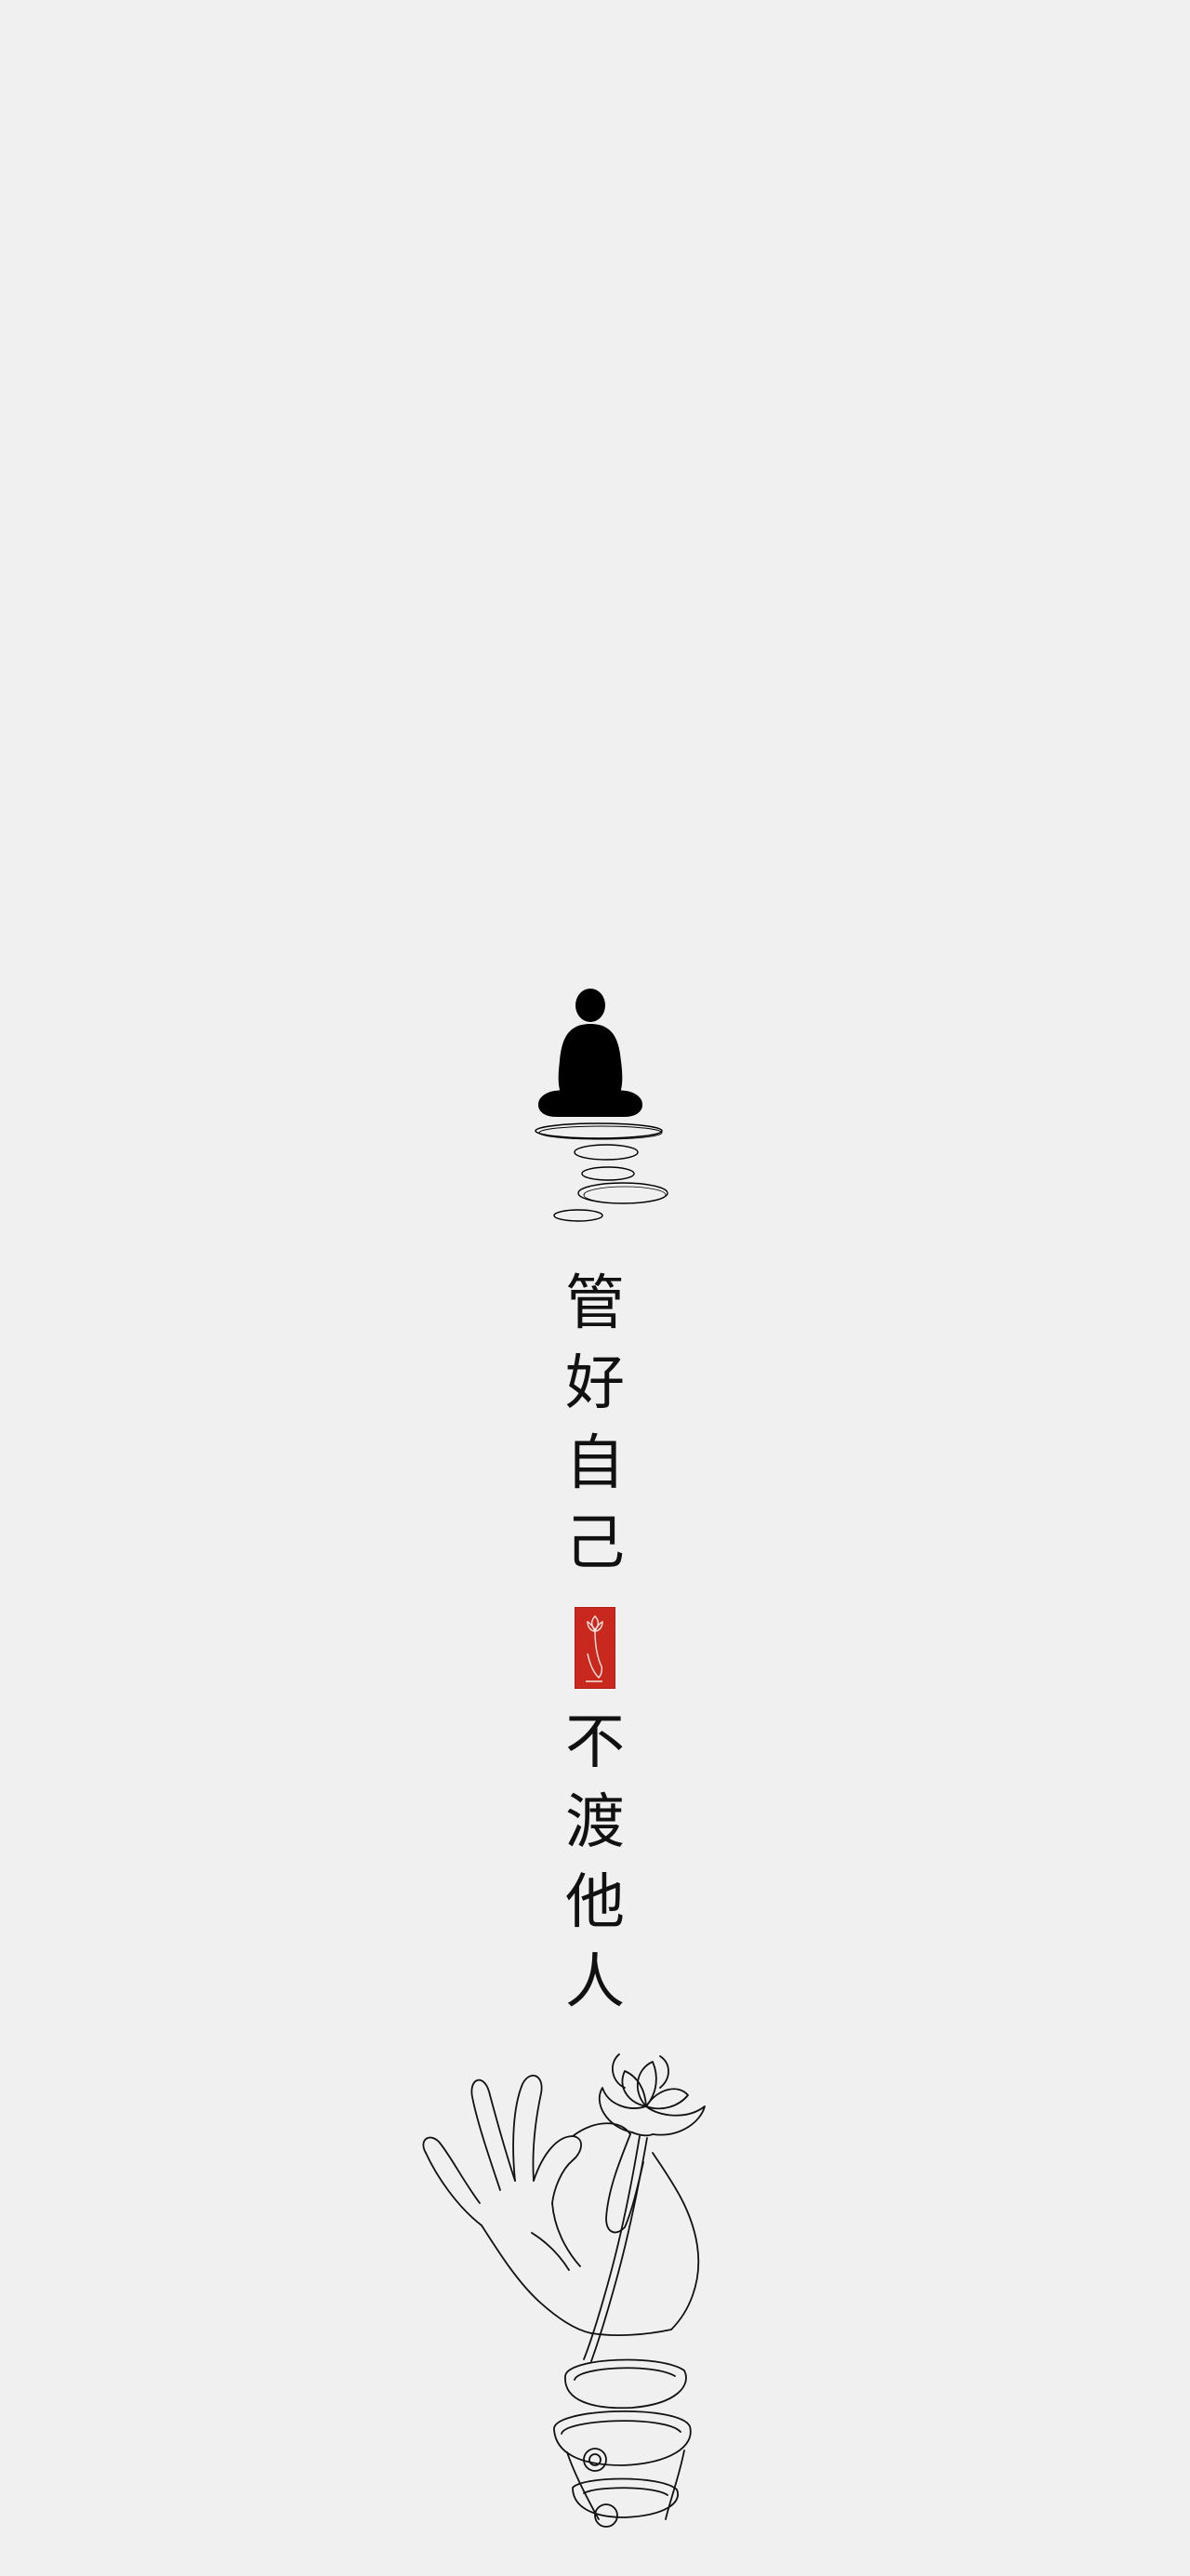 The width and height of the screenshot is (1190, 2576). I want to click on quote-column: 管 好 自 己 不 渡 他 人, so click(595, 1653).